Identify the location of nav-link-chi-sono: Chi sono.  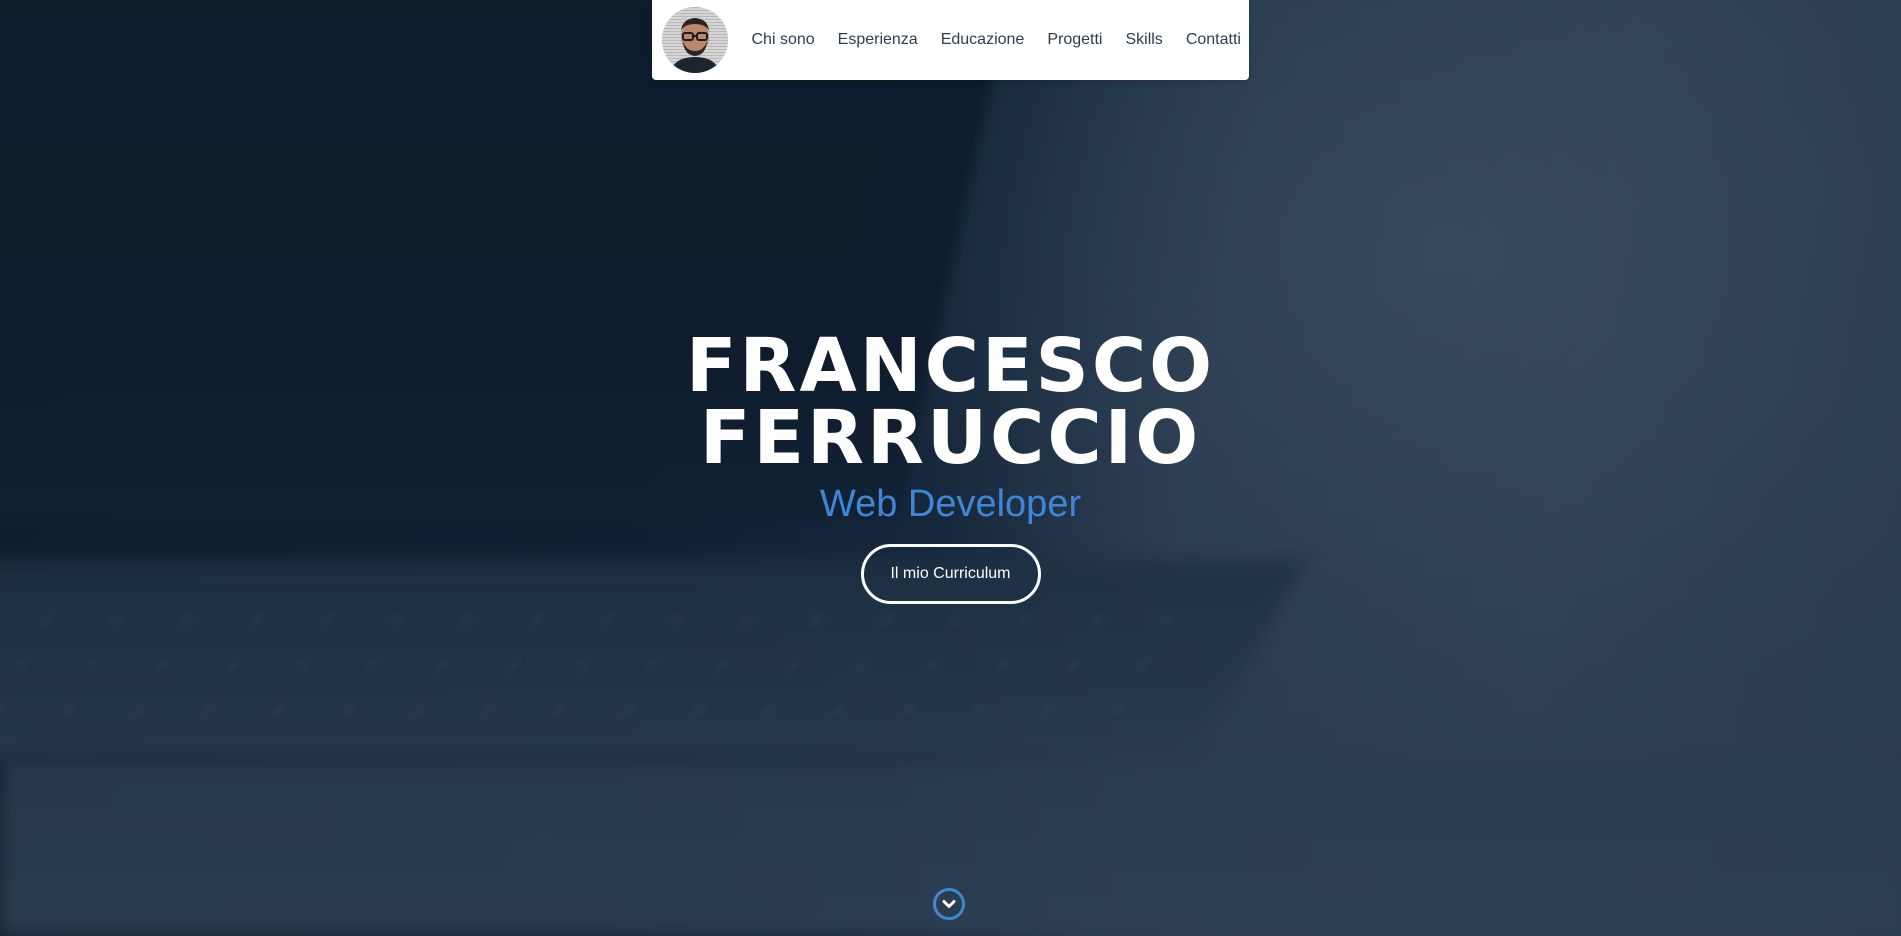
(783, 39).